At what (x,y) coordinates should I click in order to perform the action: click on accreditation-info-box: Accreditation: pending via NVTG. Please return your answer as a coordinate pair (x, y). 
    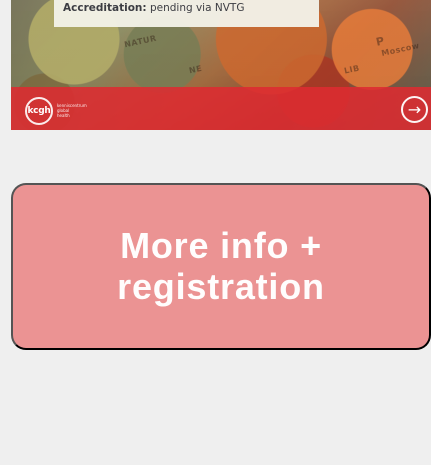
    Looking at the image, I should click on (186, 13).